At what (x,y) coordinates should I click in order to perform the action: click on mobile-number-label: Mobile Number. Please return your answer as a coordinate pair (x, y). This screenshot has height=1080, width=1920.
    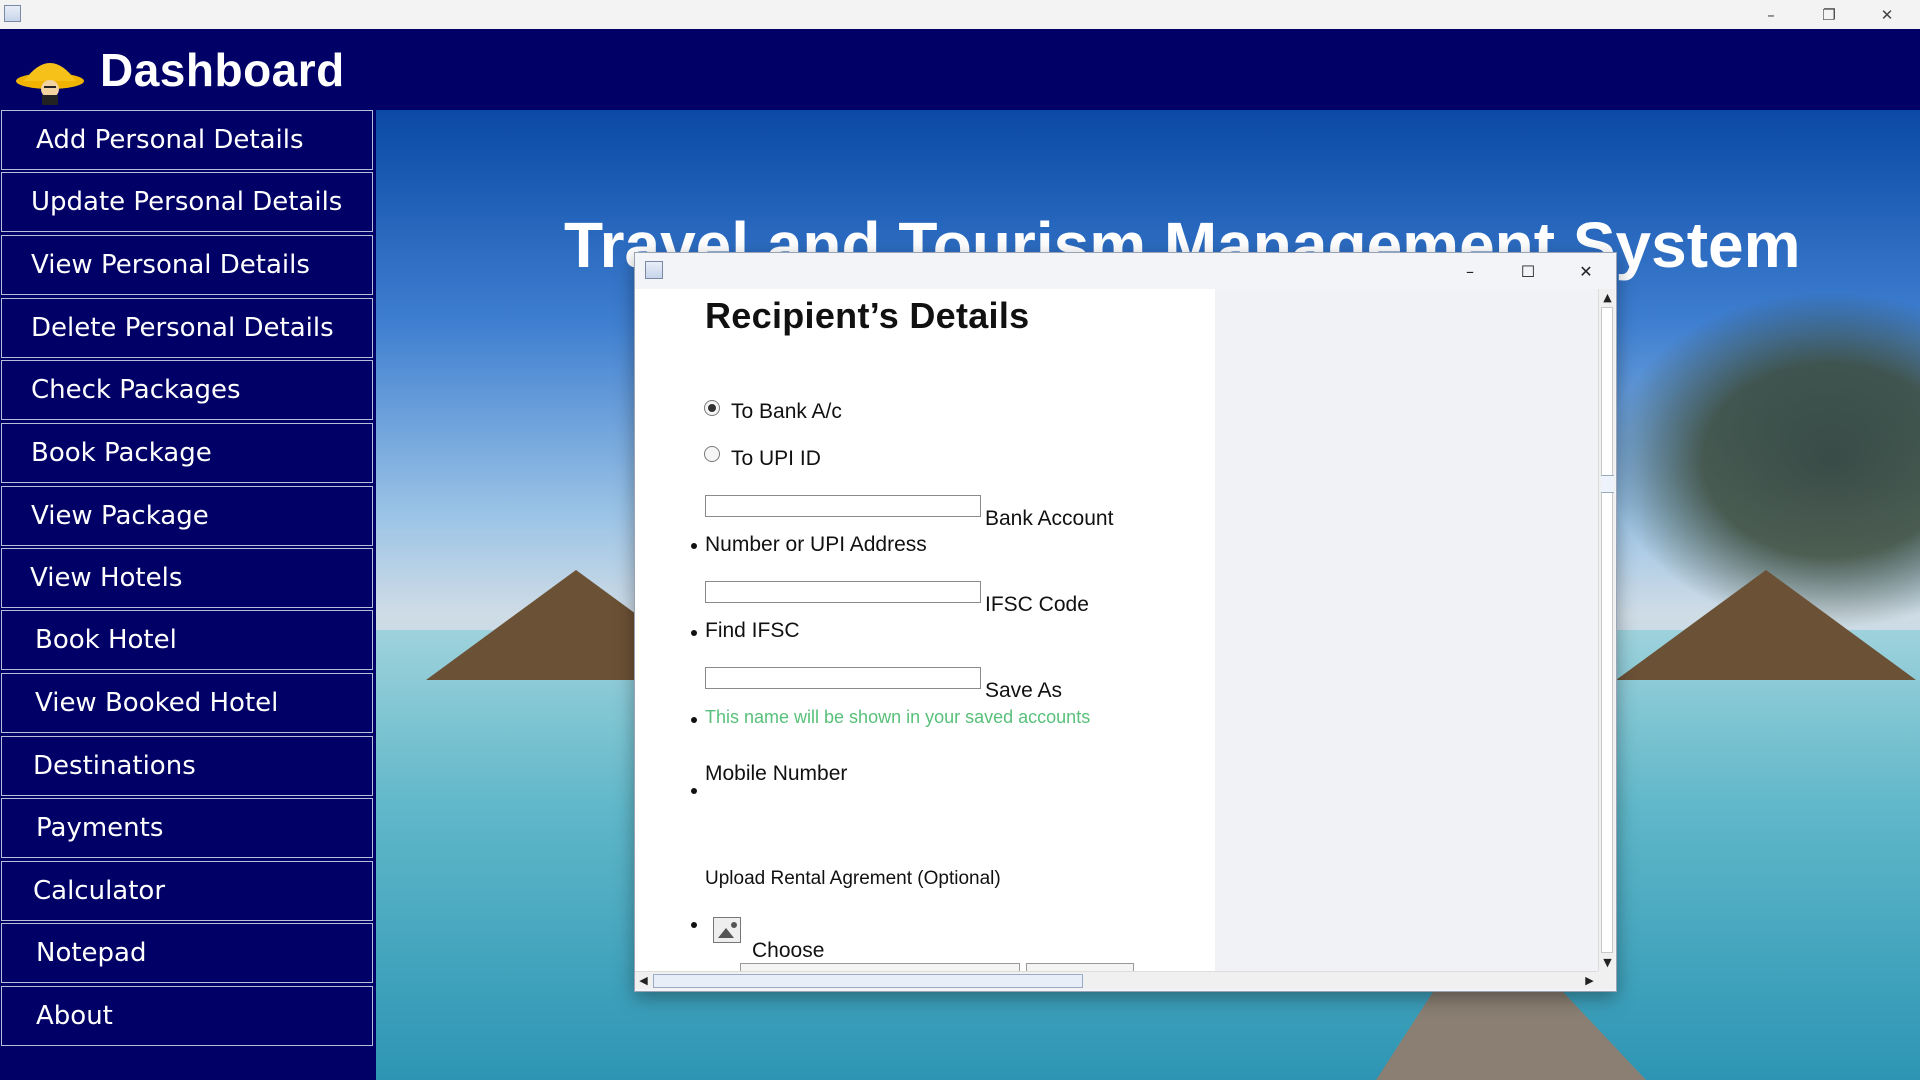
    Looking at the image, I should click on (776, 773).